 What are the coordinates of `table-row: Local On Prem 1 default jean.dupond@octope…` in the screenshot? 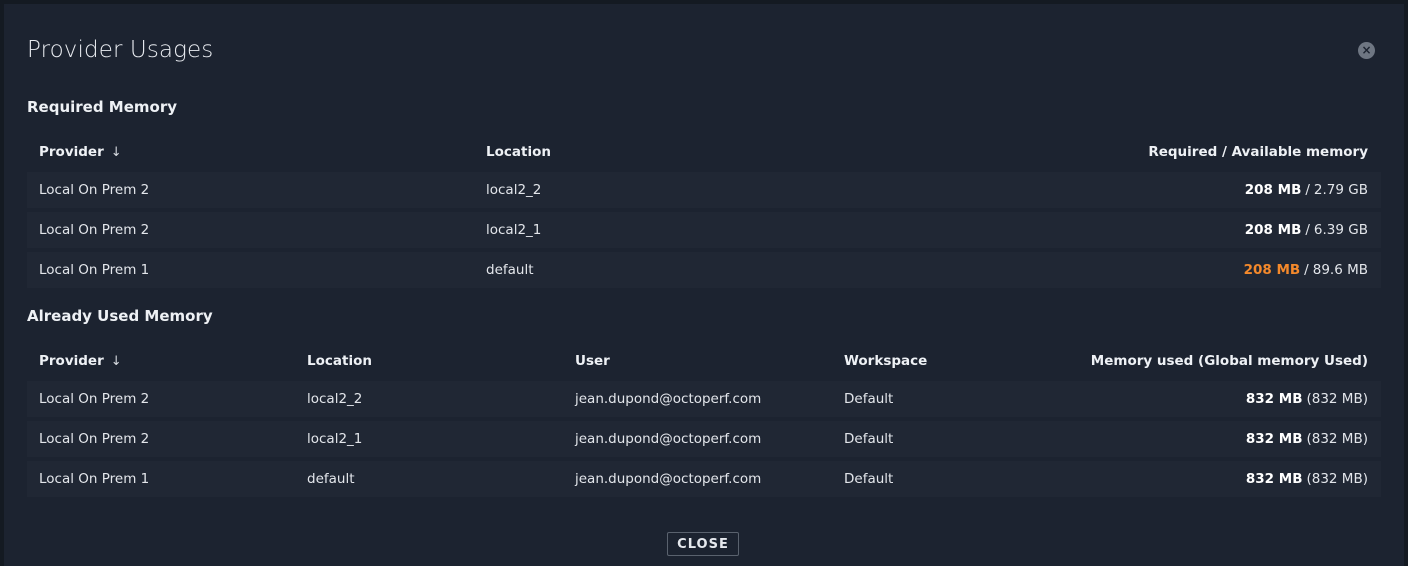 It's located at (704, 479).